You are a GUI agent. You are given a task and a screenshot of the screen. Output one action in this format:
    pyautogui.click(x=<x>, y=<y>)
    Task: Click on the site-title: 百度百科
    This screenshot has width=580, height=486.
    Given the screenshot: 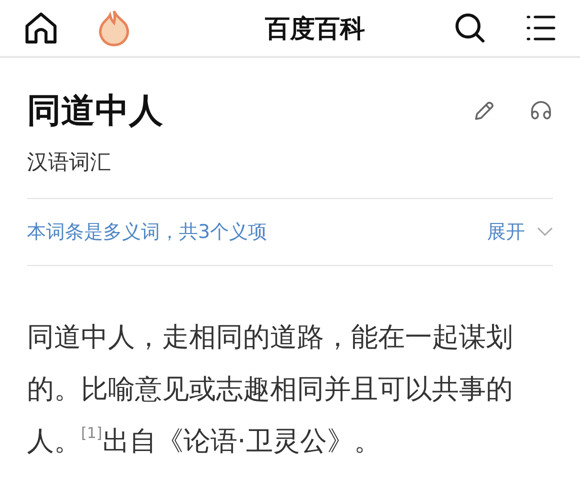 What is the action you would take?
    pyautogui.click(x=315, y=28)
    